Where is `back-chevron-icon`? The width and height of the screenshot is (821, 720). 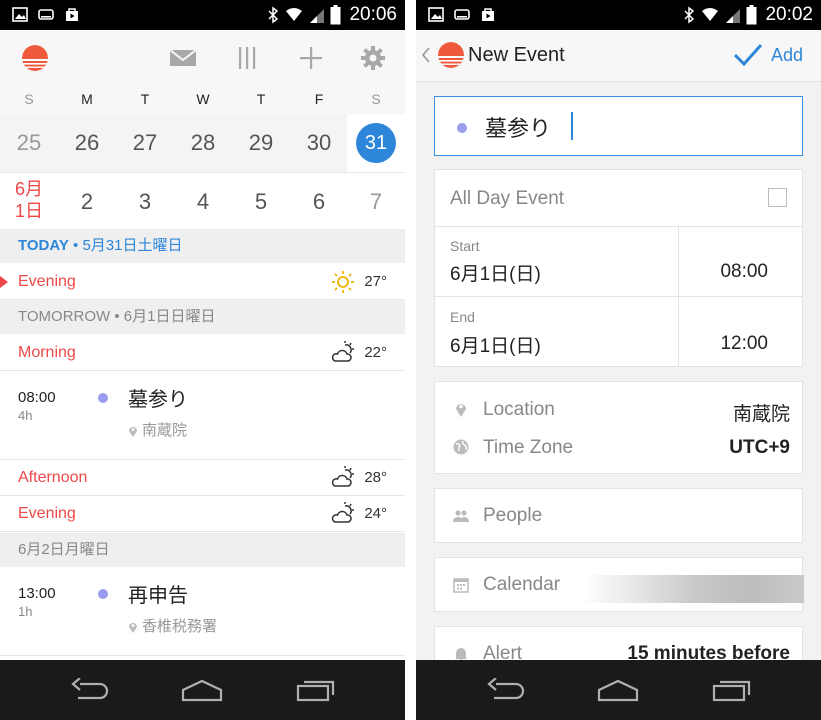
back-chevron-icon is located at coordinates (426, 55).